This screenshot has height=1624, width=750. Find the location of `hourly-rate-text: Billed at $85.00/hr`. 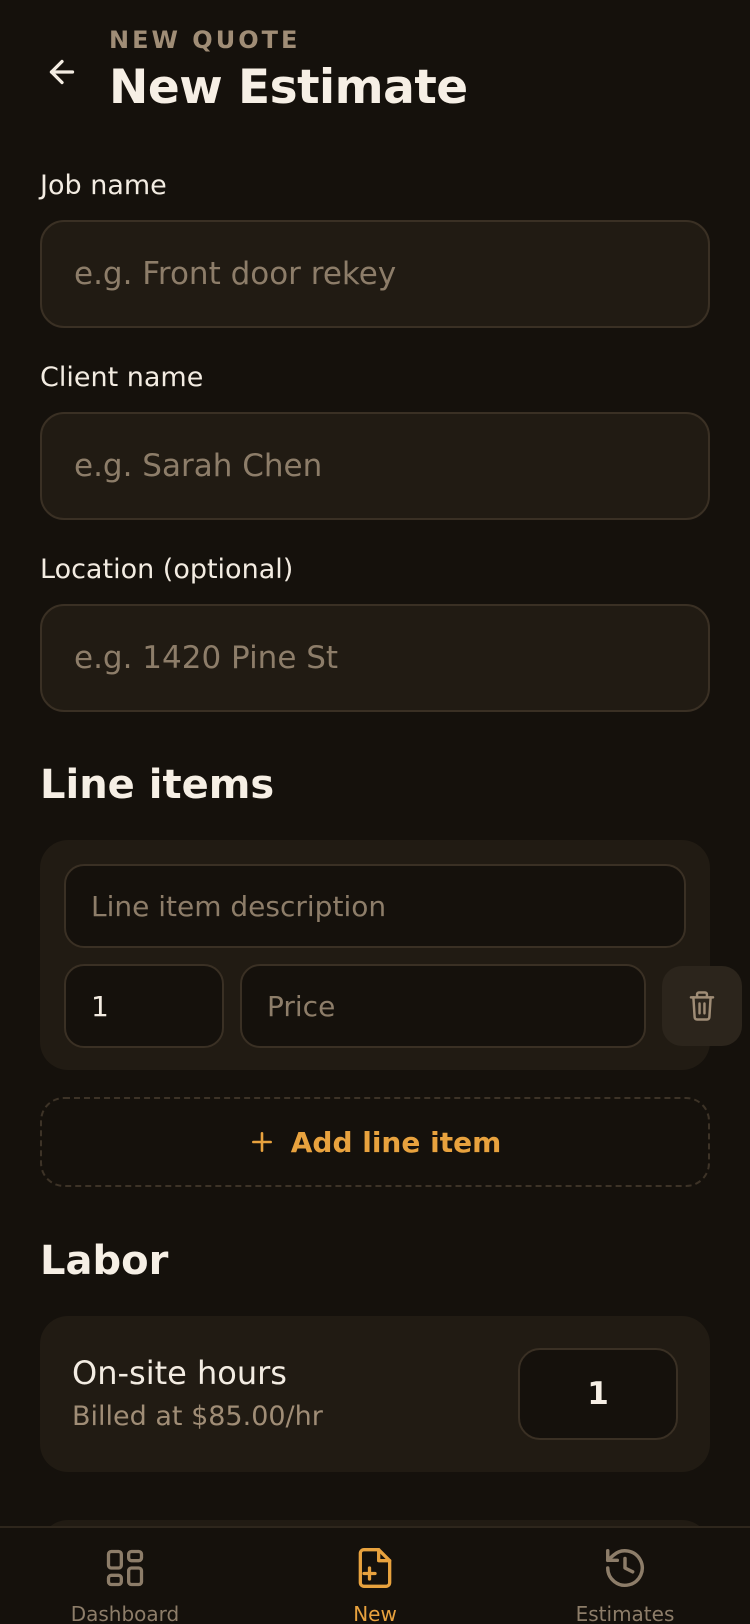

hourly-rate-text: Billed at $85.00/hr is located at coordinates (197, 1416).